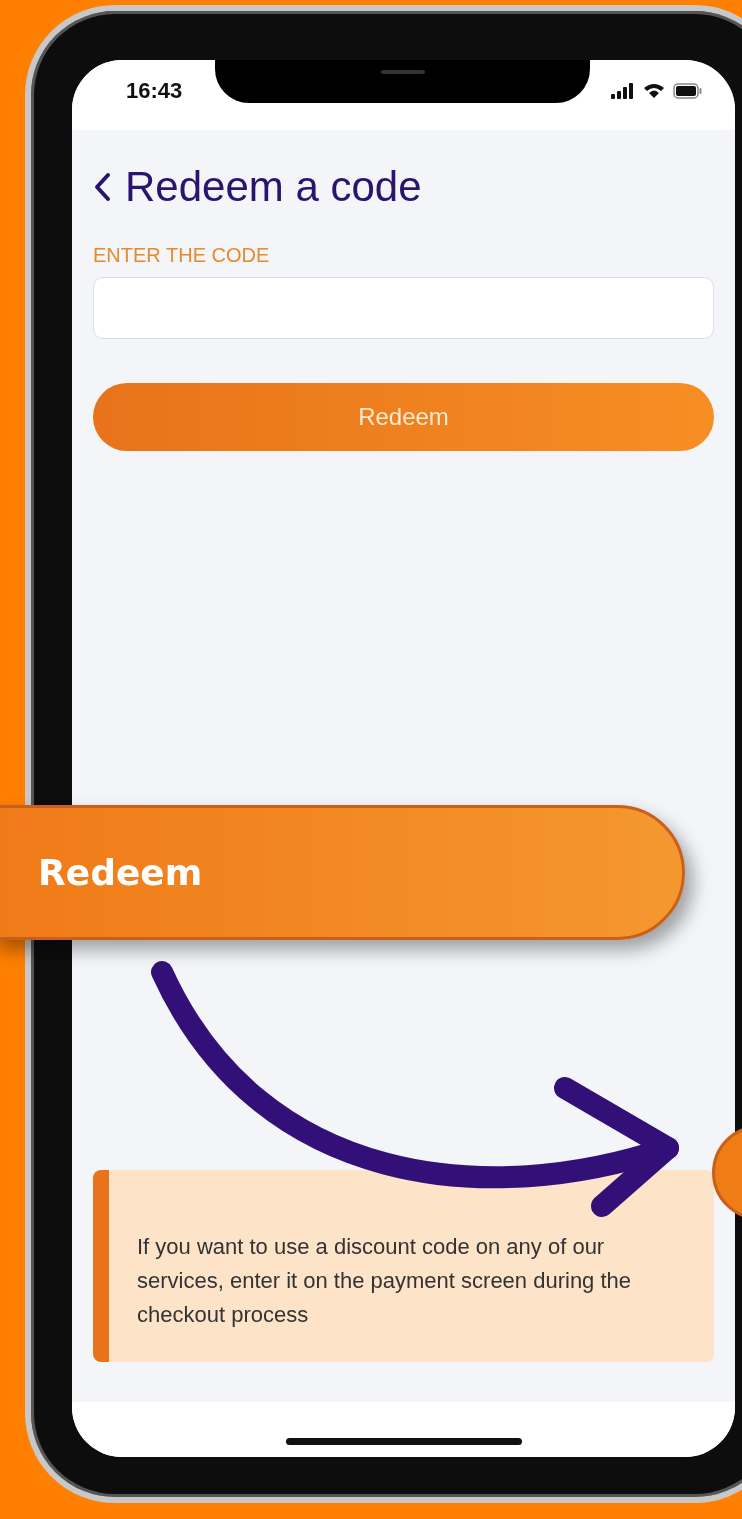  I want to click on field-label: ENTER THE CODE, so click(182, 255).